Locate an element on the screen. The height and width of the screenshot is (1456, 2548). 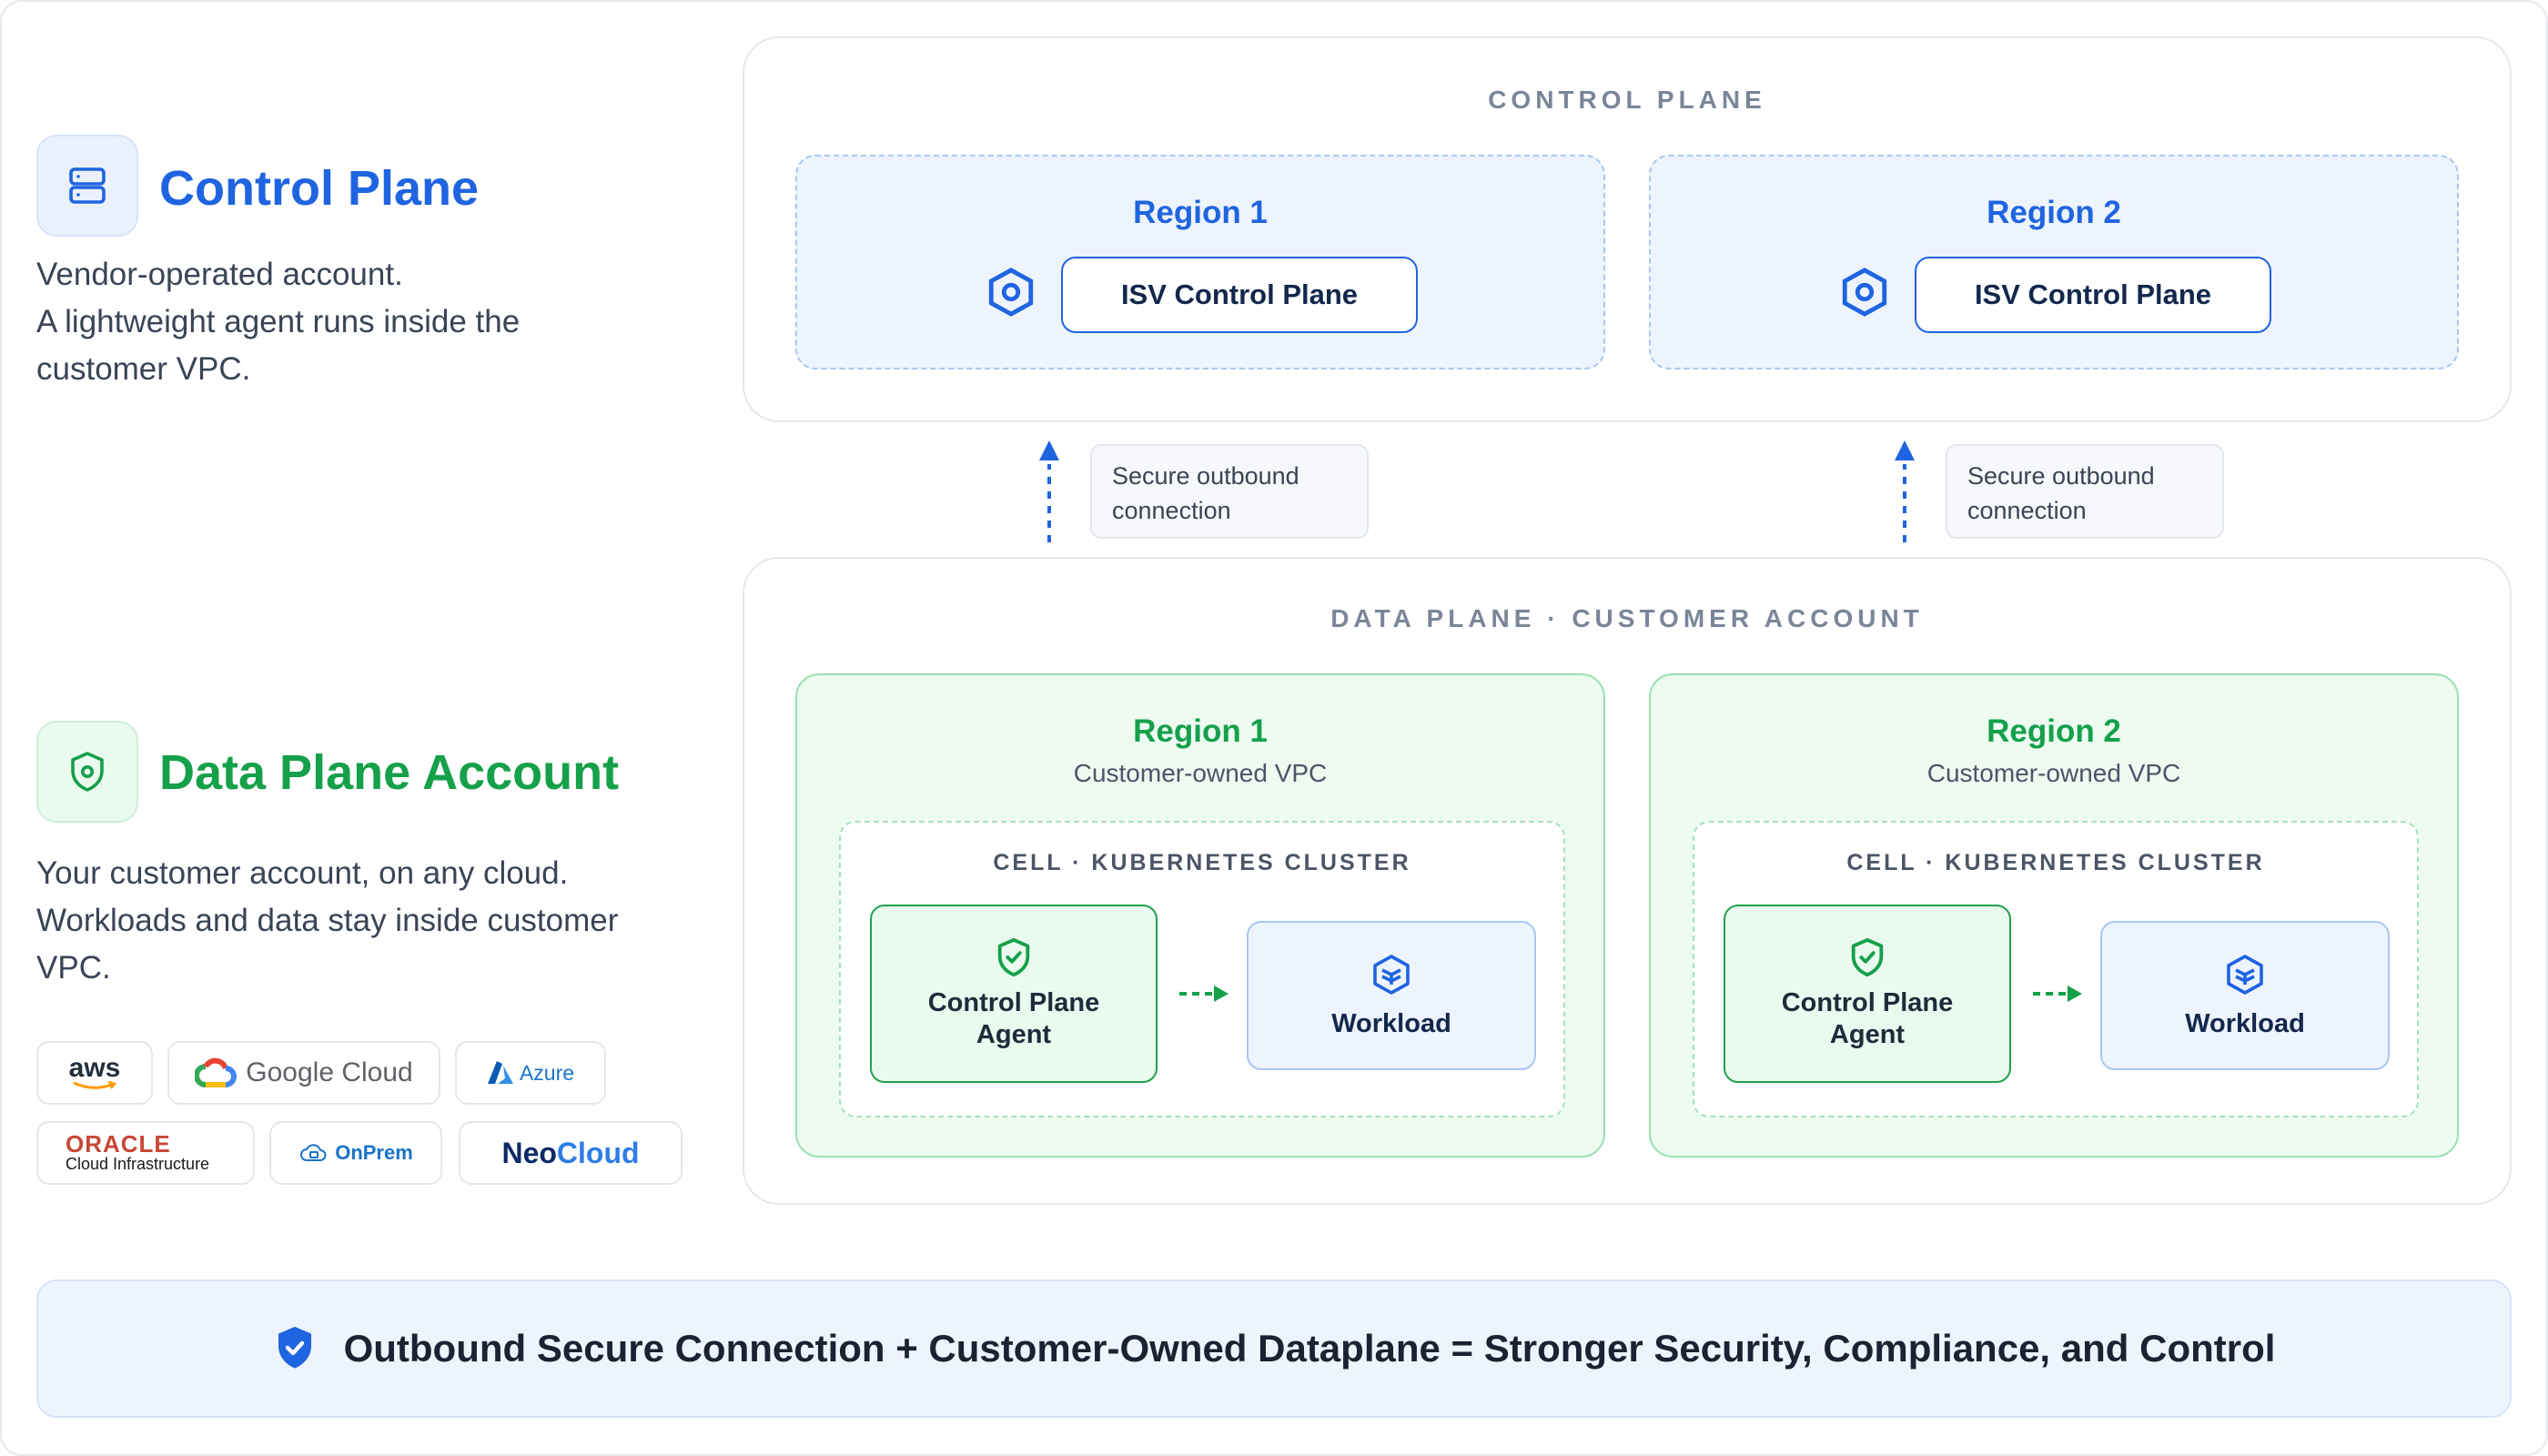
aws-logo: aws is located at coordinates (95, 1073).